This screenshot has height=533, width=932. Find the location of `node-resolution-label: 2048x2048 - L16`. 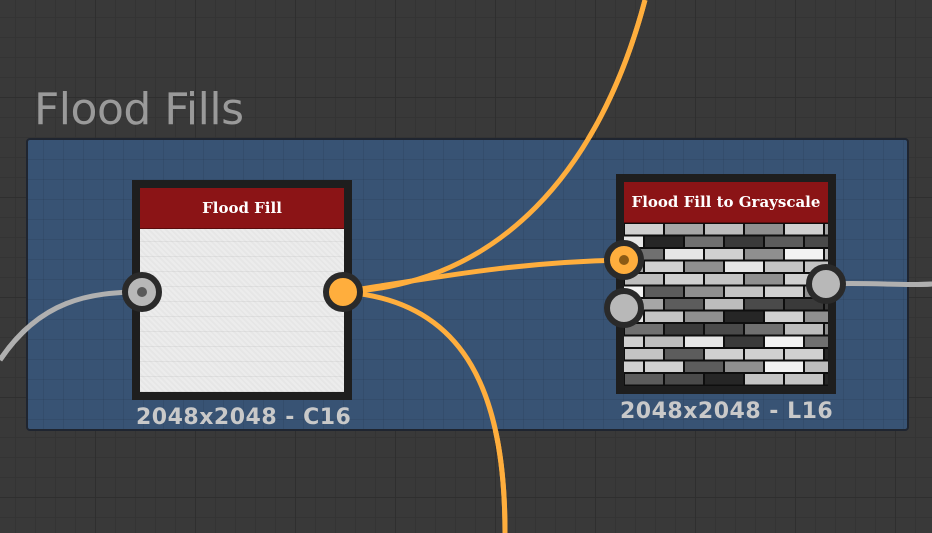

node-resolution-label: 2048x2048 - L16 is located at coordinates (727, 411).